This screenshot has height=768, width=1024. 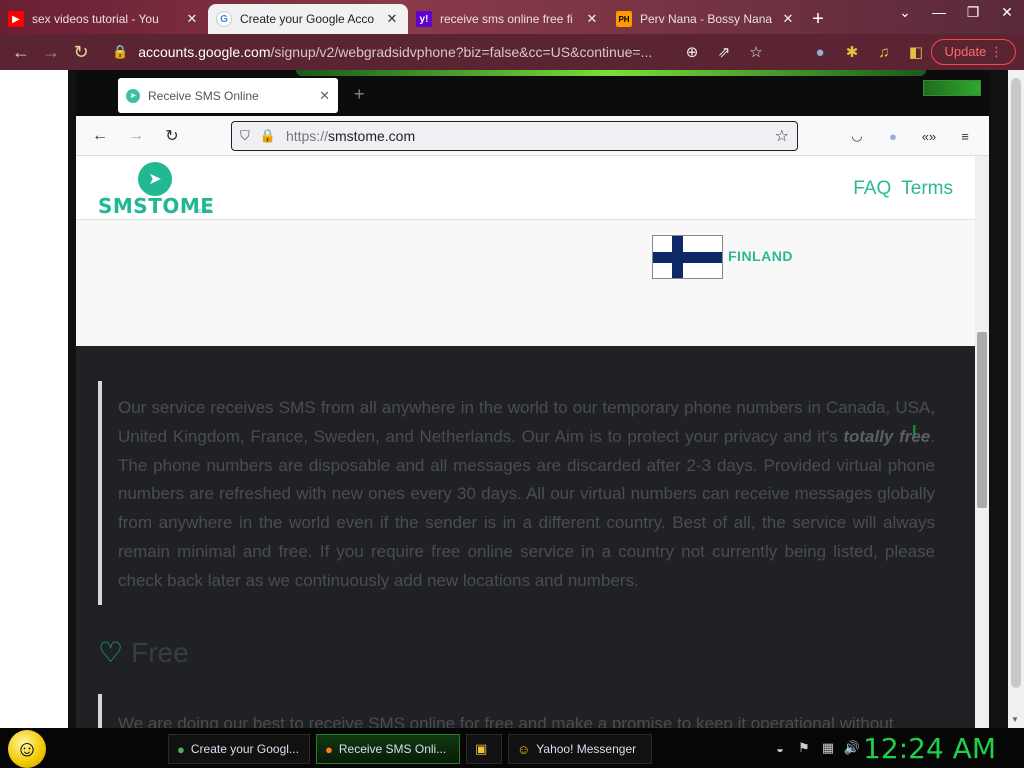 What do you see at coordinates (143, 652) in the screenshot?
I see `free-heading: ♡ Free` at bounding box center [143, 652].